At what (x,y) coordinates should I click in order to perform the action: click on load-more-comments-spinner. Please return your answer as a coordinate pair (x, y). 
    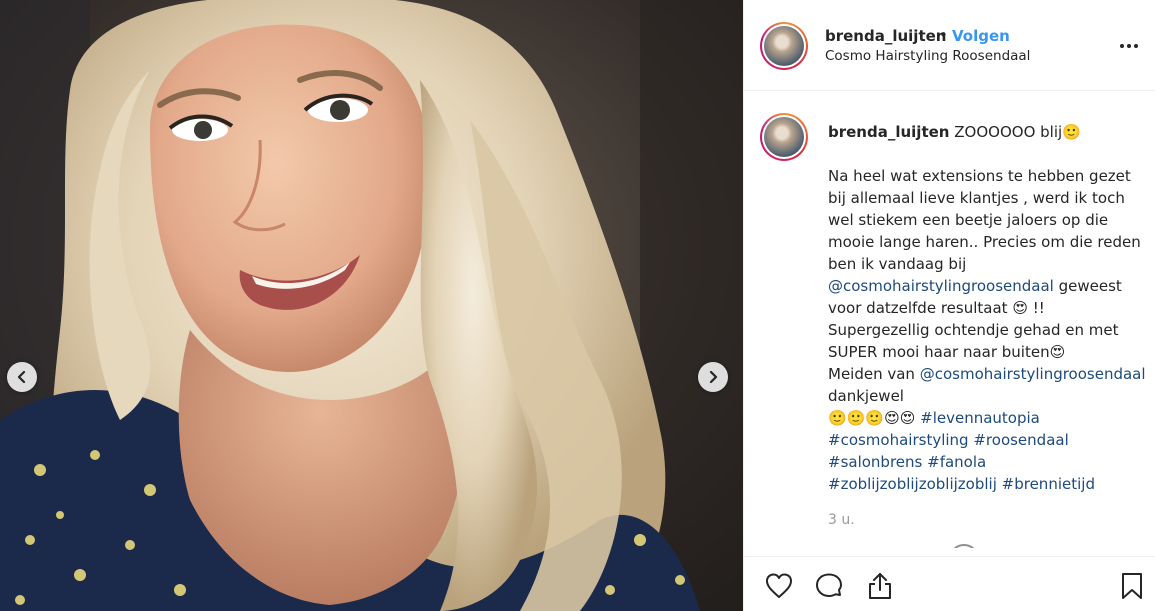
    Looking at the image, I should click on (964, 546).